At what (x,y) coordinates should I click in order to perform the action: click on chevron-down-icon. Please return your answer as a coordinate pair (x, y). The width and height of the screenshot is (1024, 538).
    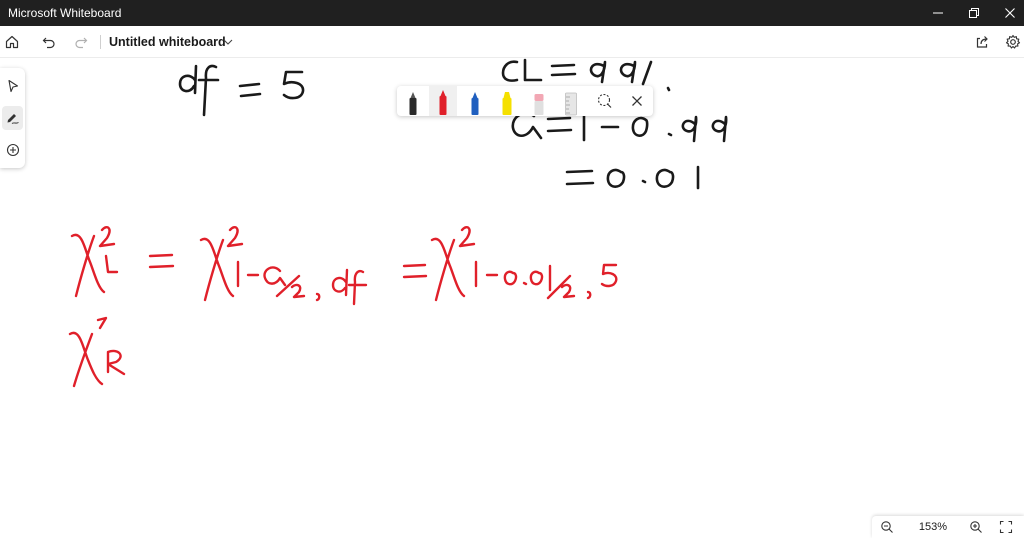
    Looking at the image, I should click on (228, 42).